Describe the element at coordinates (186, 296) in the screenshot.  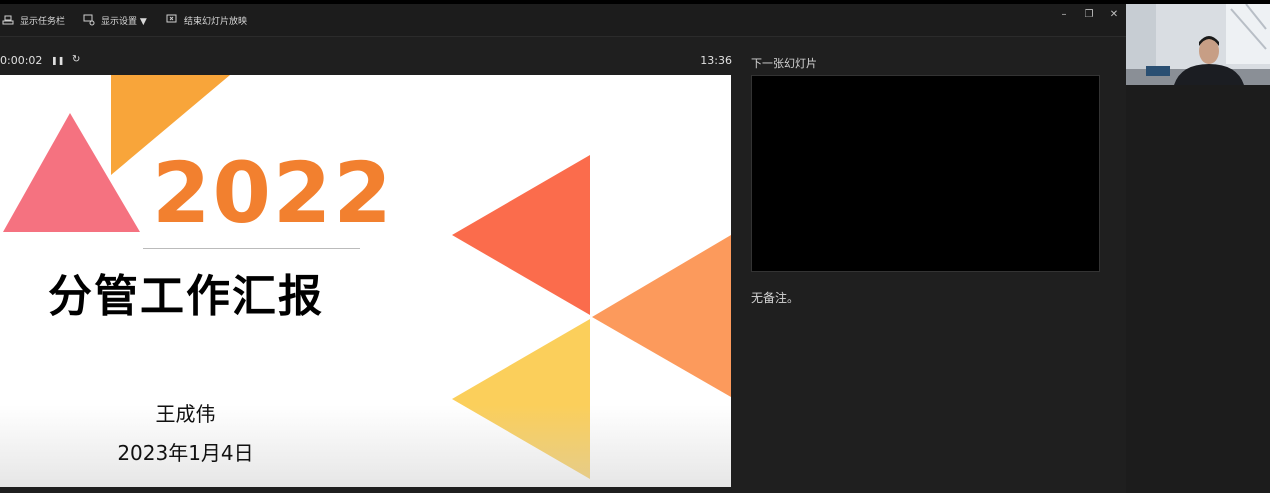
I see `slide-title: 分管工作汇报` at that location.